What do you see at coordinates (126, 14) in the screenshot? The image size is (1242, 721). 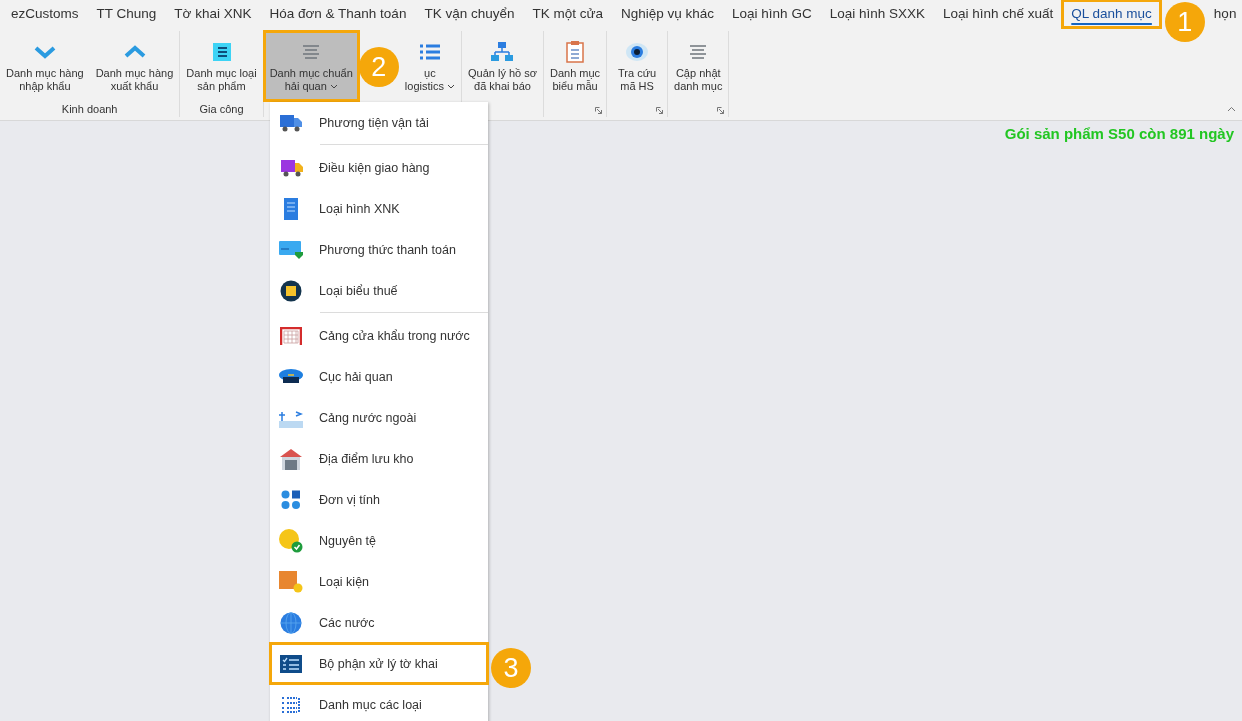 I see `ribbon-tab: TT Chung` at bounding box center [126, 14].